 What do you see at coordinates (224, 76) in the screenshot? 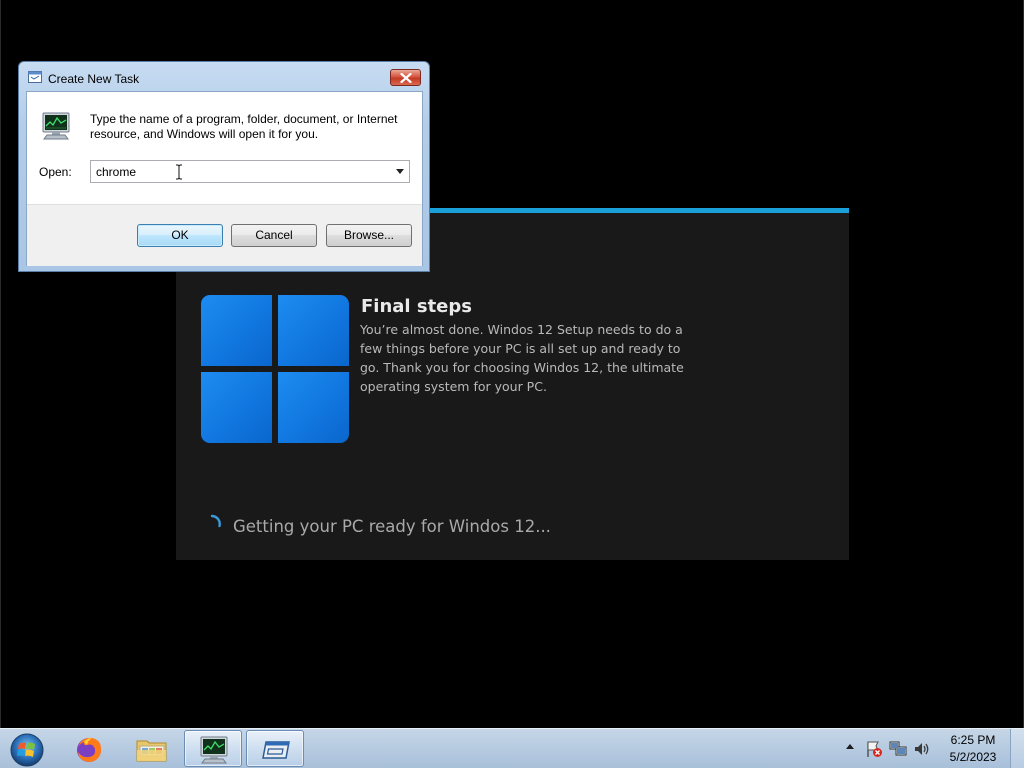
I see `dialog-titlebar: Create New Task` at bounding box center [224, 76].